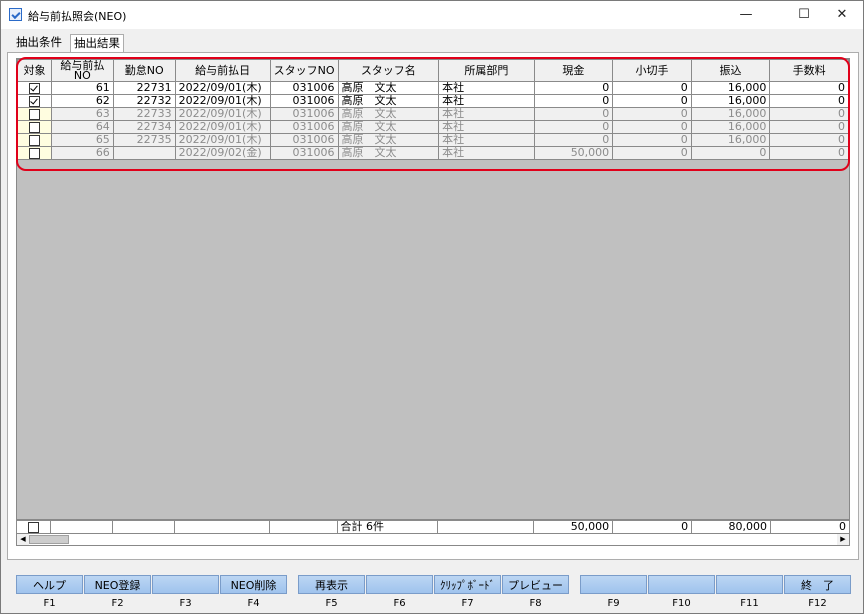 This screenshot has width=864, height=614. Describe the element at coordinates (749, 603) in the screenshot. I see `fkey-label-f11: F11` at that location.